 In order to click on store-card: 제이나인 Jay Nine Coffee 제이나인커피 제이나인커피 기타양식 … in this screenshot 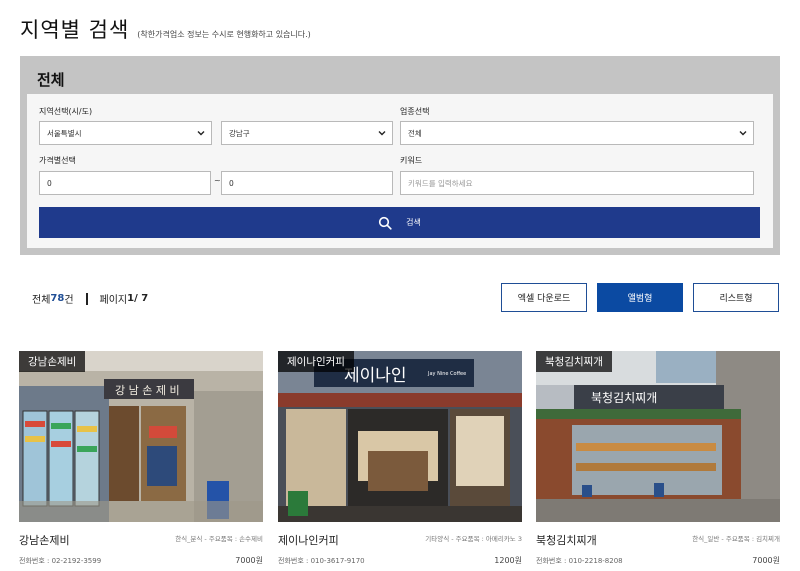, I will do `click(400, 461)`.